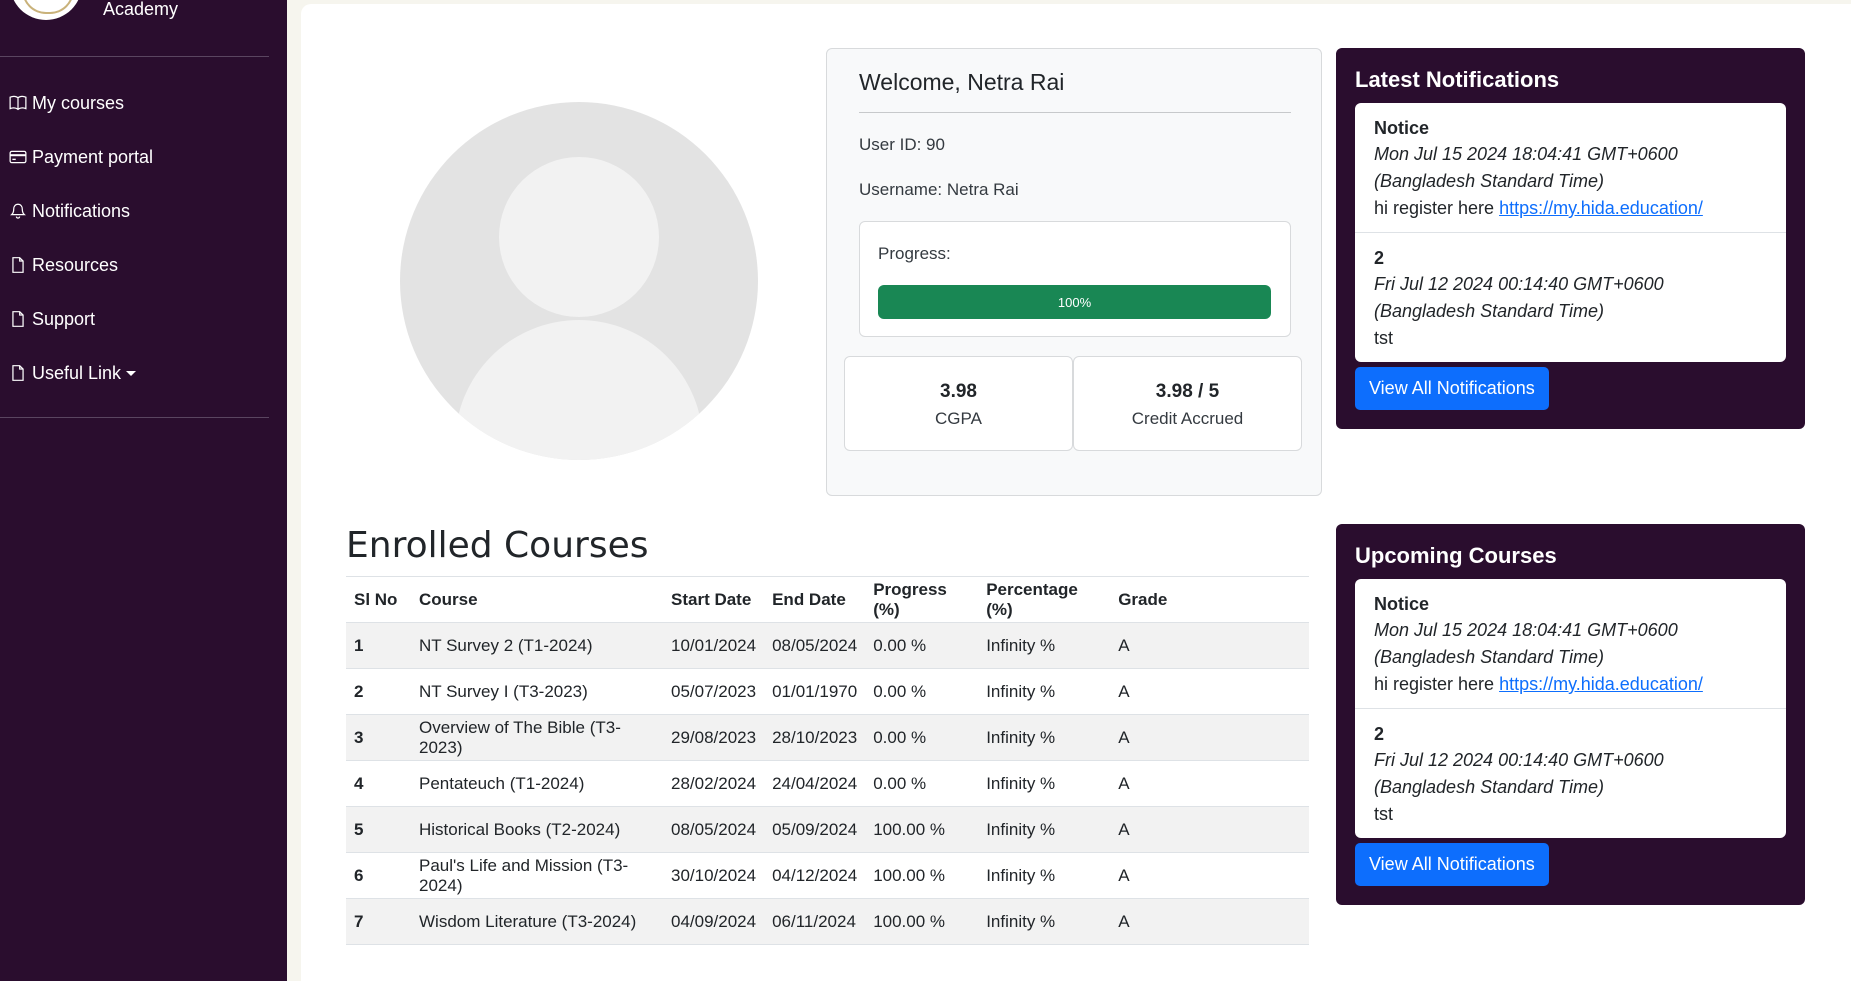  What do you see at coordinates (134, 56) in the screenshot?
I see `sidebar-divider-top` at bounding box center [134, 56].